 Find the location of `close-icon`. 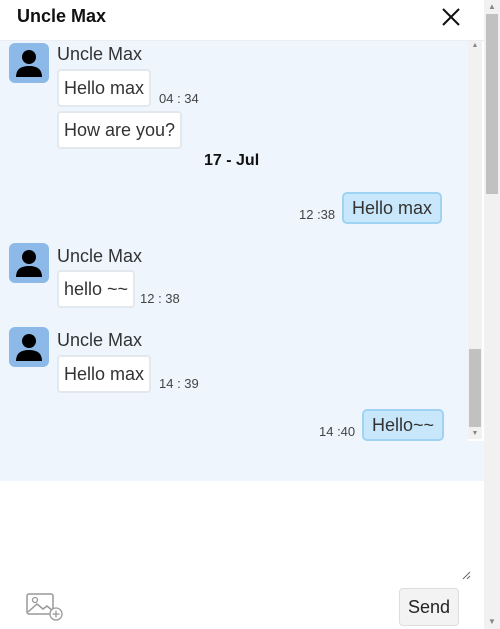

close-icon is located at coordinates (451, 17).